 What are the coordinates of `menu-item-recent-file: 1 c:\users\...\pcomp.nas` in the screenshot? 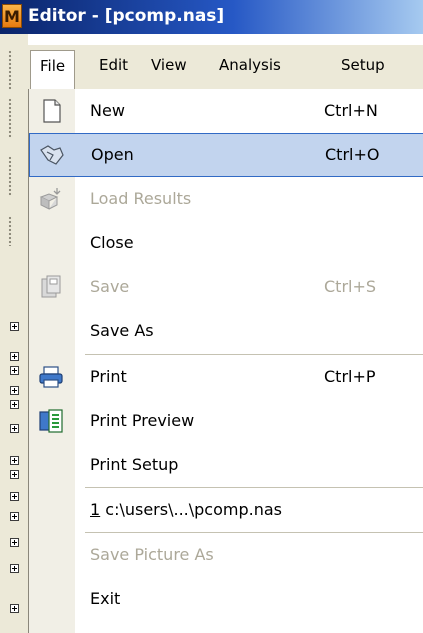 It's located at (226, 510).